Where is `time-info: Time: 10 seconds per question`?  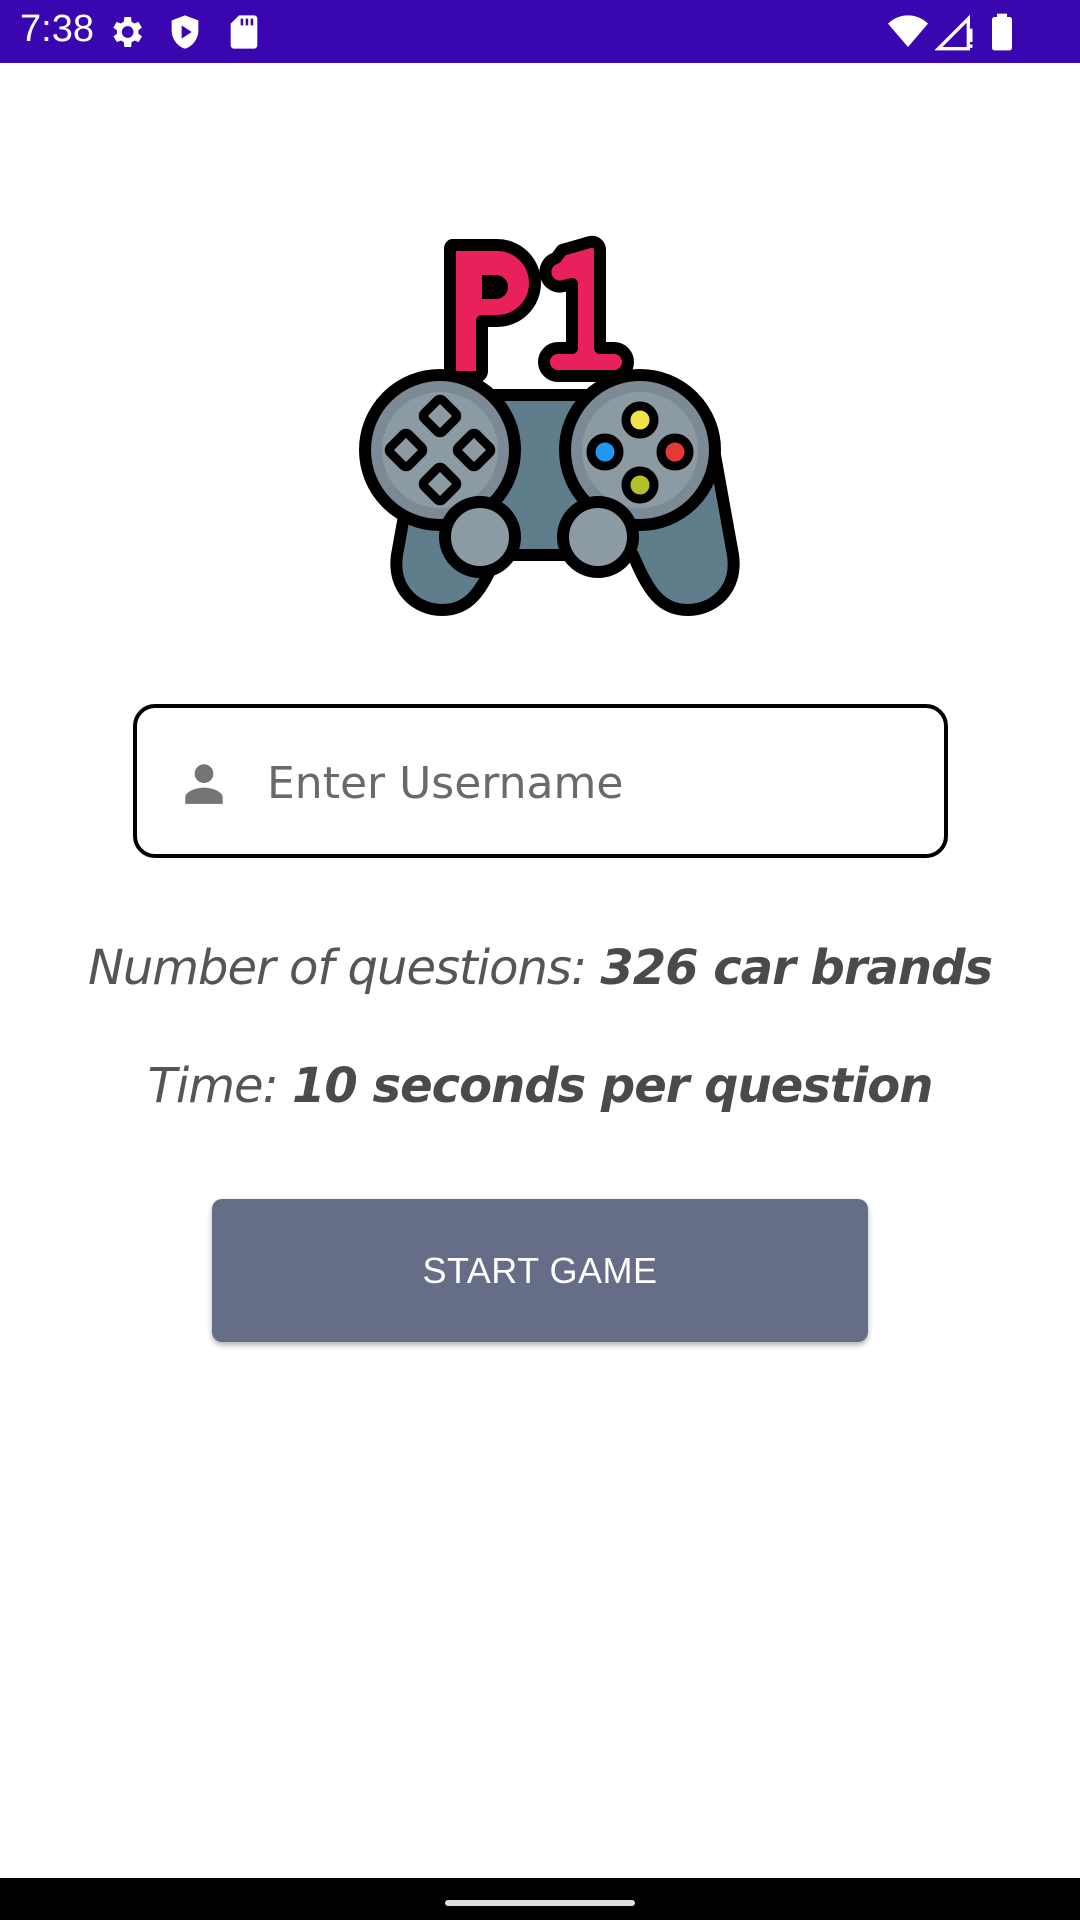 time-info: Time: 10 seconds per question is located at coordinates (540, 1086).